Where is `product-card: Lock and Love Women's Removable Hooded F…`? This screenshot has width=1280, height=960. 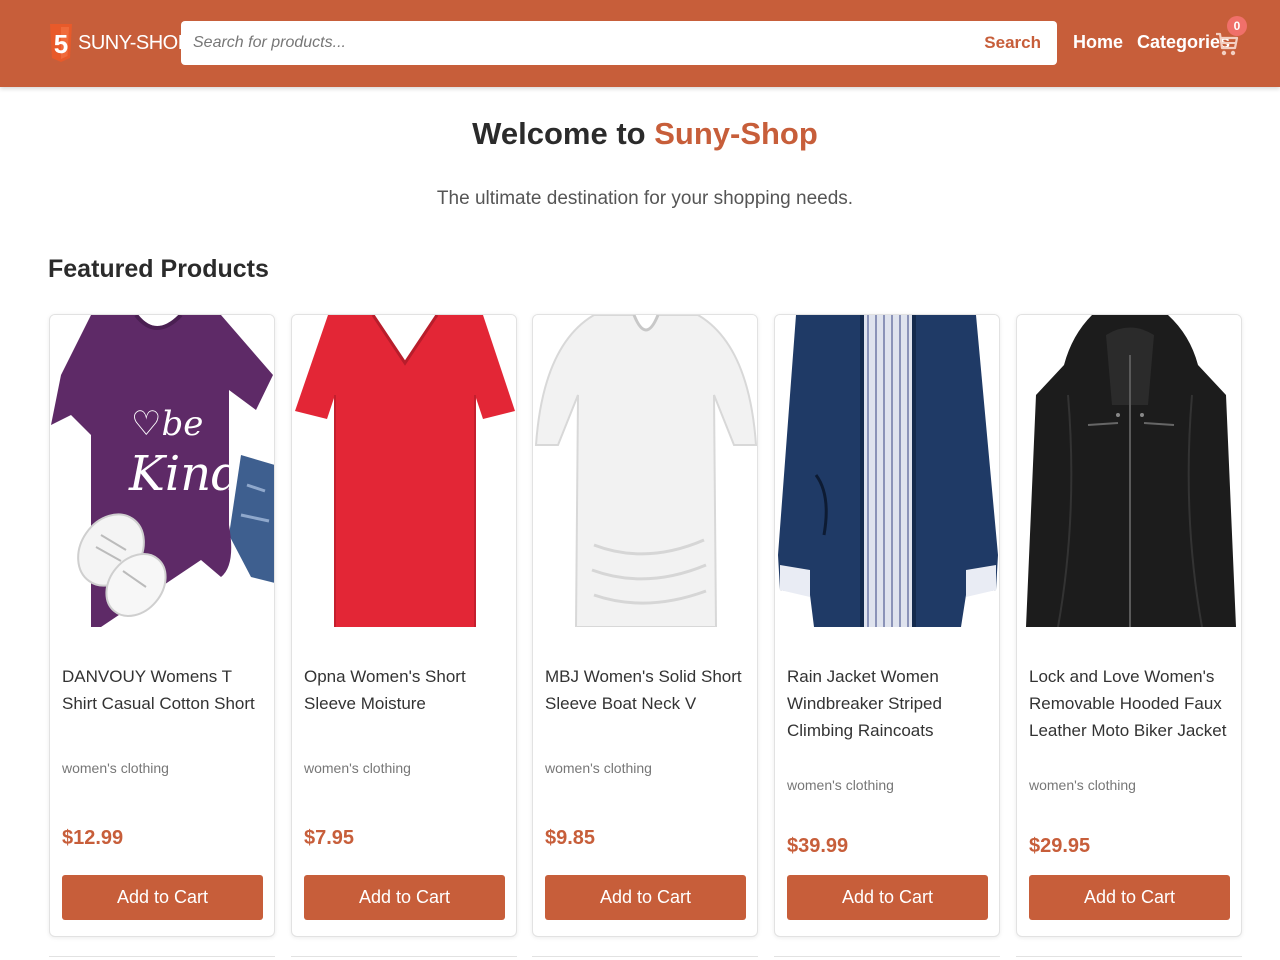
product-card: Lock and Love Women's Removable Hooded F… is located at coordinates (1129, 625).